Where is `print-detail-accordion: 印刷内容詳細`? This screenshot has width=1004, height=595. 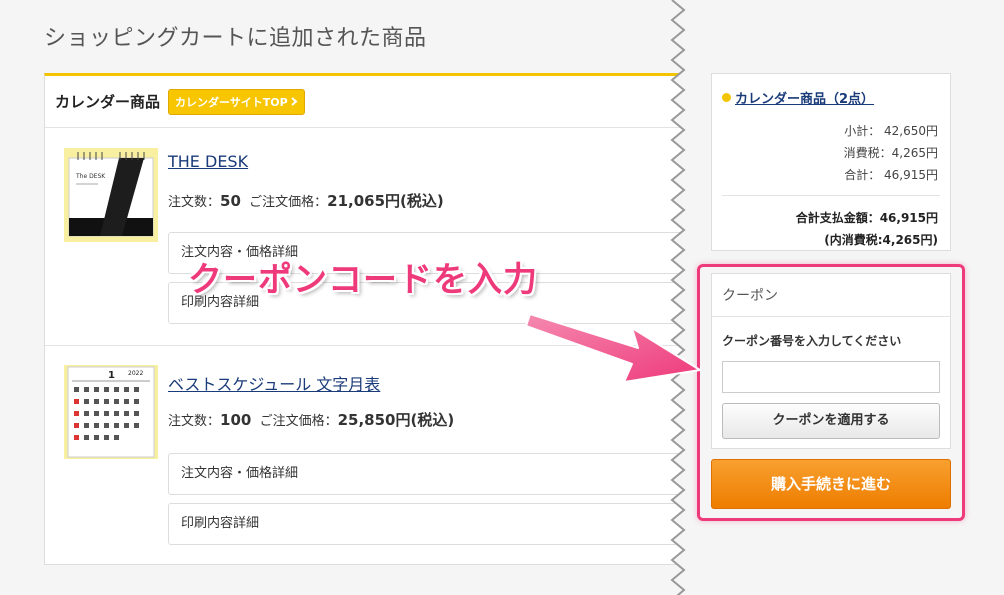 print-detail-accordion: 印刷内容詳細 is located at coordinates (428, 524).